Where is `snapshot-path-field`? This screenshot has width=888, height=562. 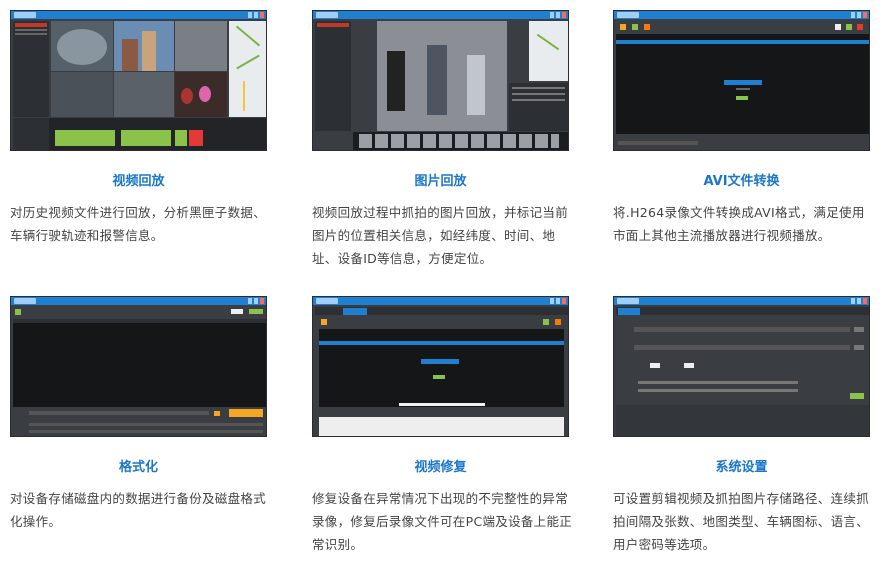
snapshot-path-field is located at coordinates (742, 347).